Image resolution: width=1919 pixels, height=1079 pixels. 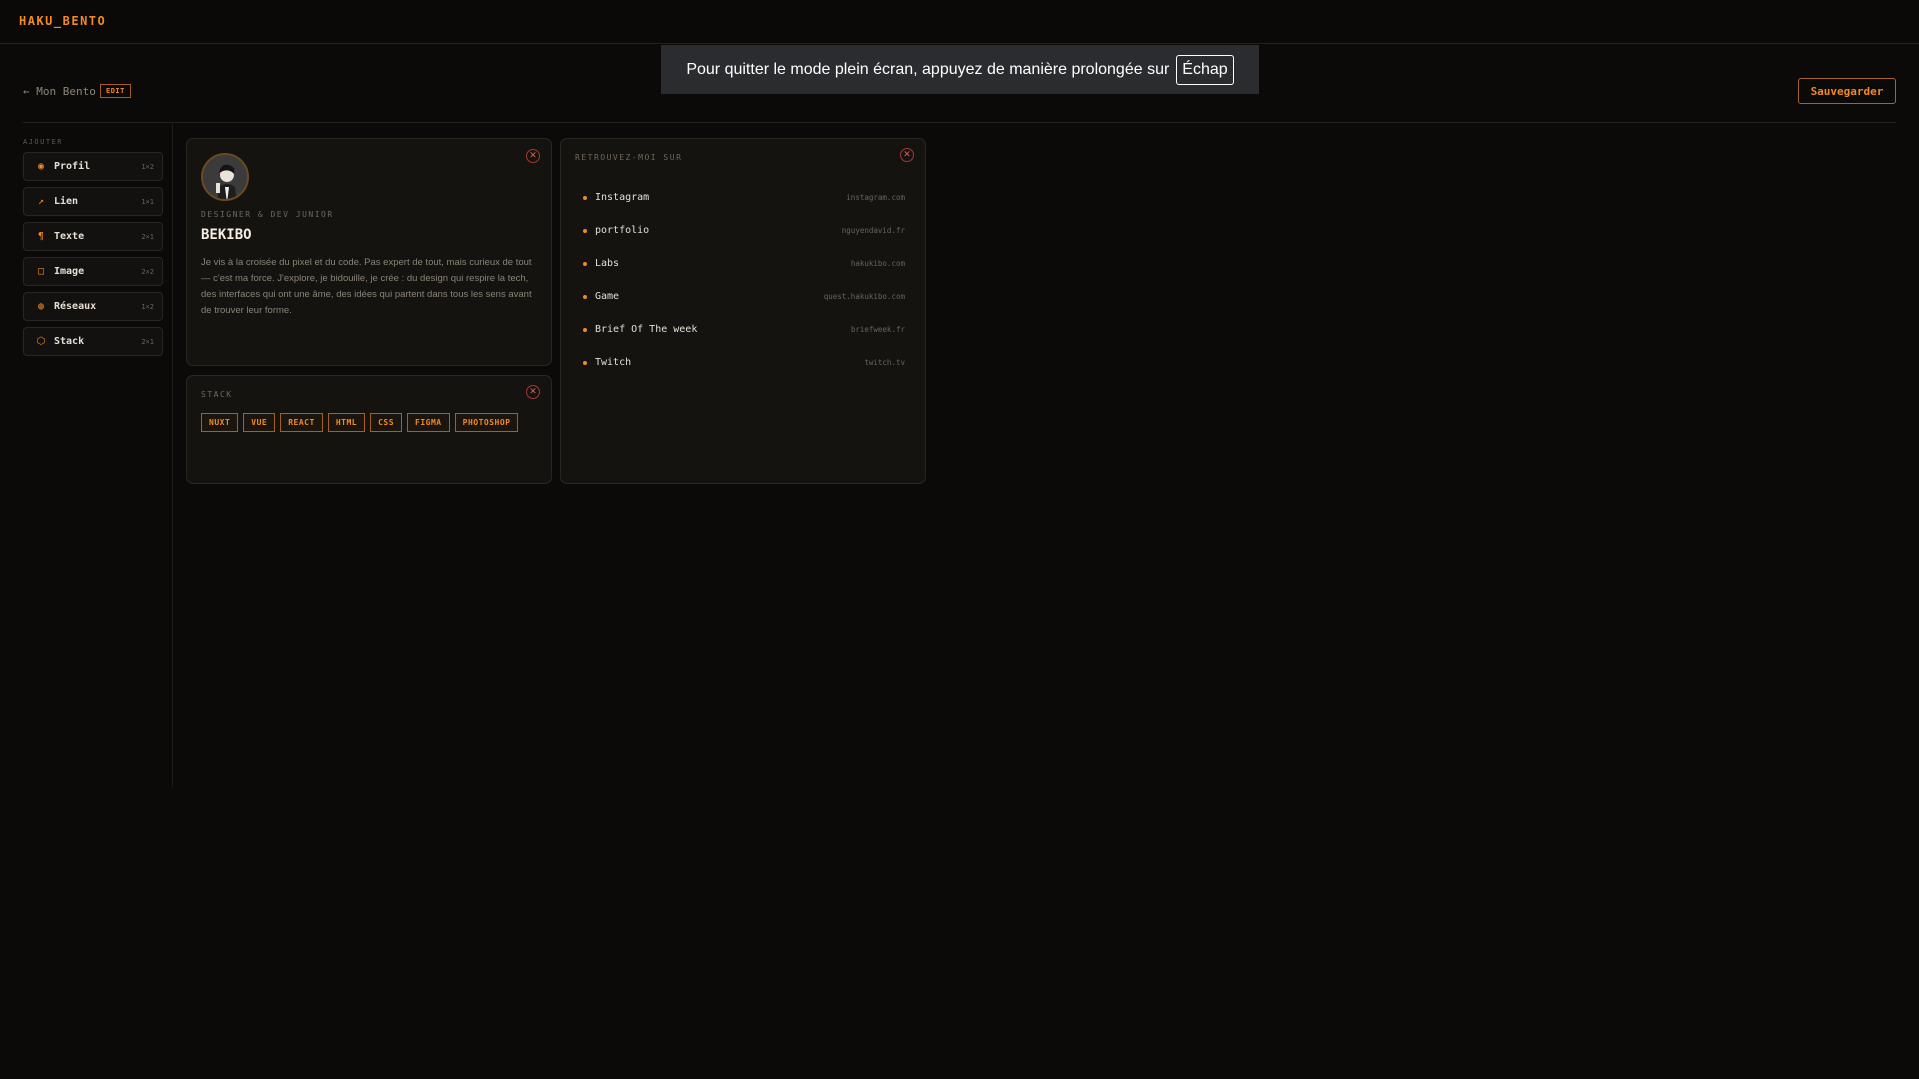 I want to click on sidebar-item-texte: ¶ Texte 2×1, so click(x=93, y=236).